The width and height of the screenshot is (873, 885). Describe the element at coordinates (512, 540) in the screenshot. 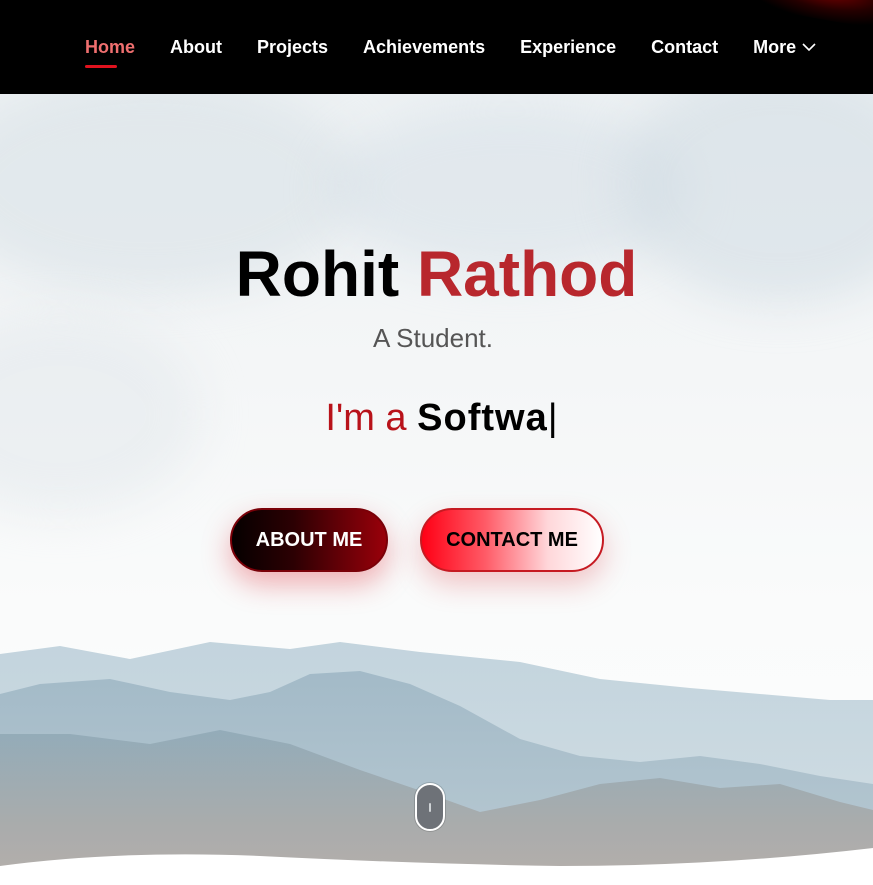

I see `contact-me-button: CONTACT ME` at that location.